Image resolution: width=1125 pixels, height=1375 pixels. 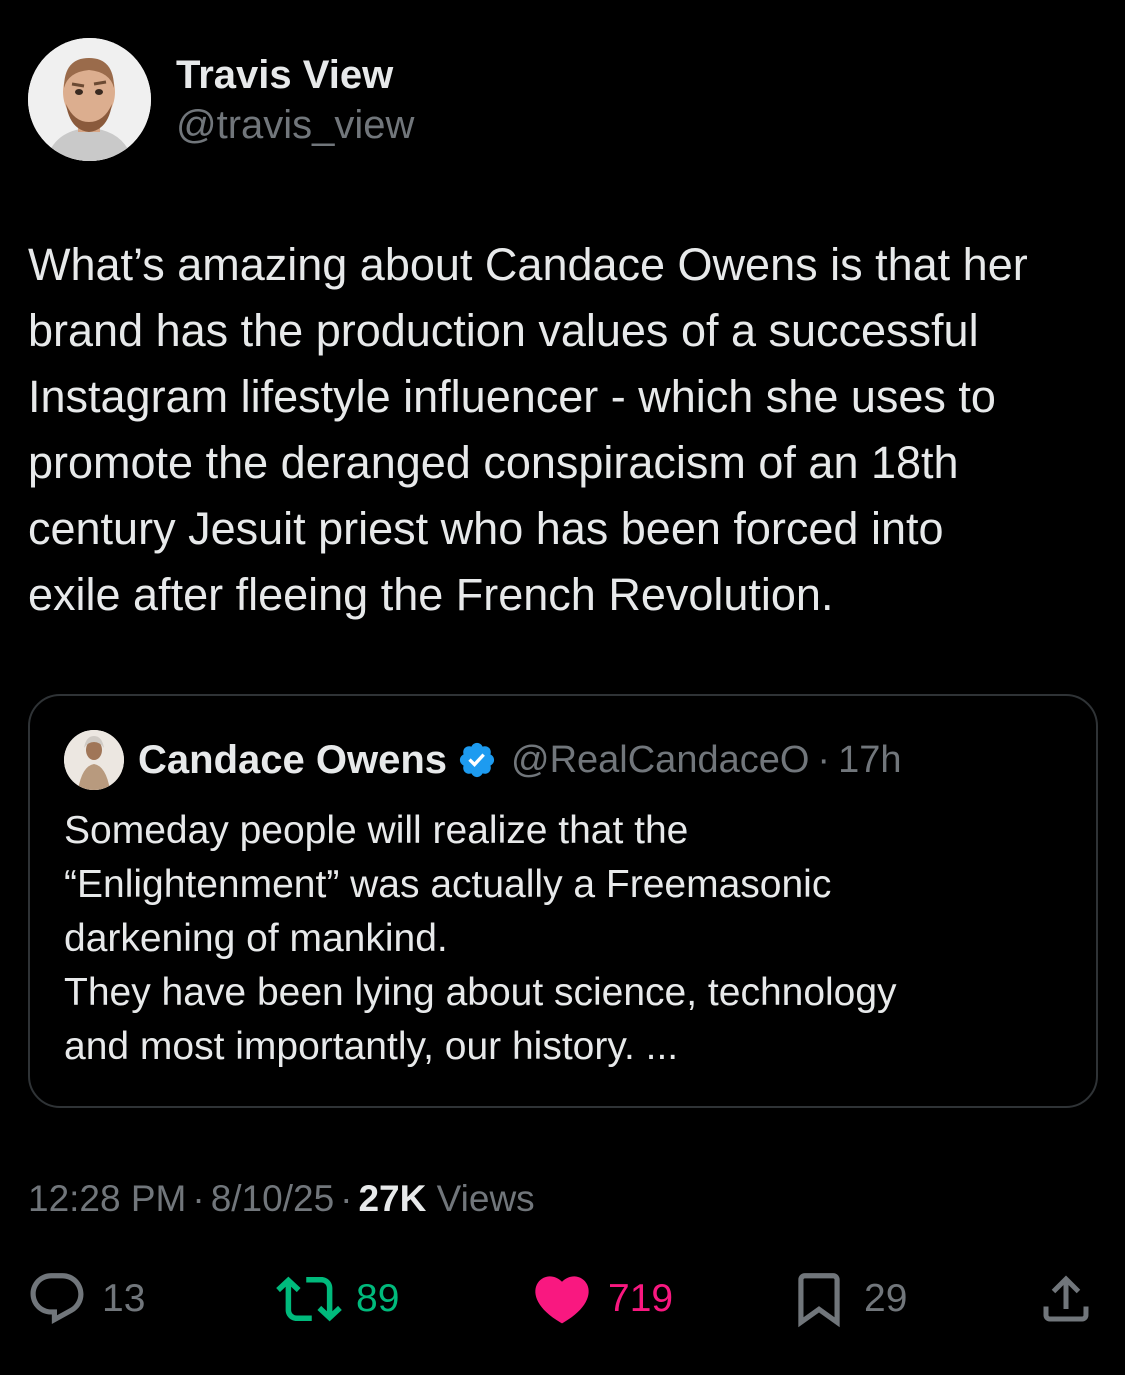 What do you see at coordinates (601, 1299) in the screenshot?
I see `like-button: 719` at bounding box center [601, 1299].